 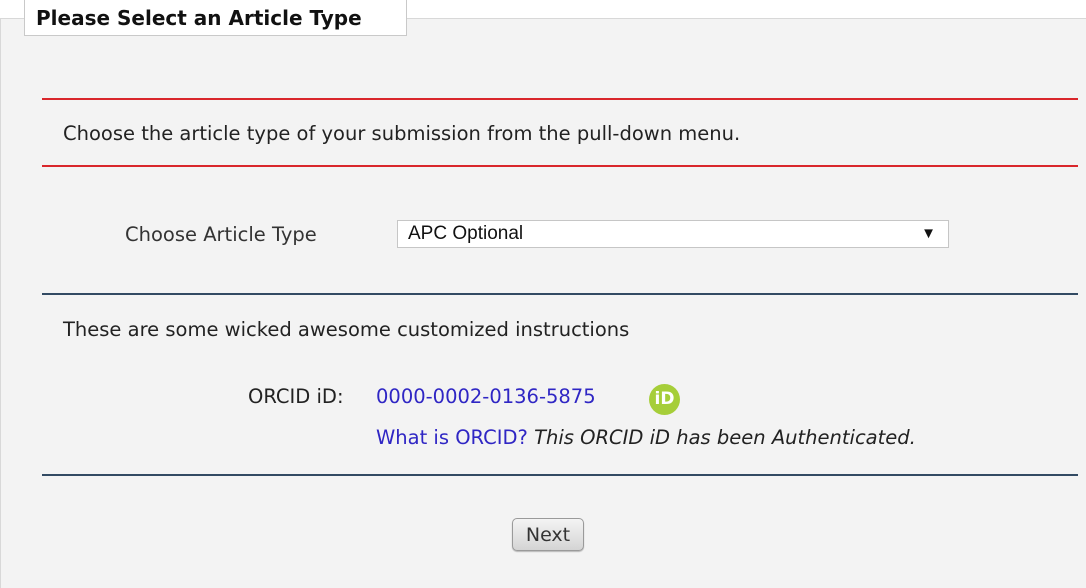 I want to click on next-button: Next, so click(x=548, y=534).